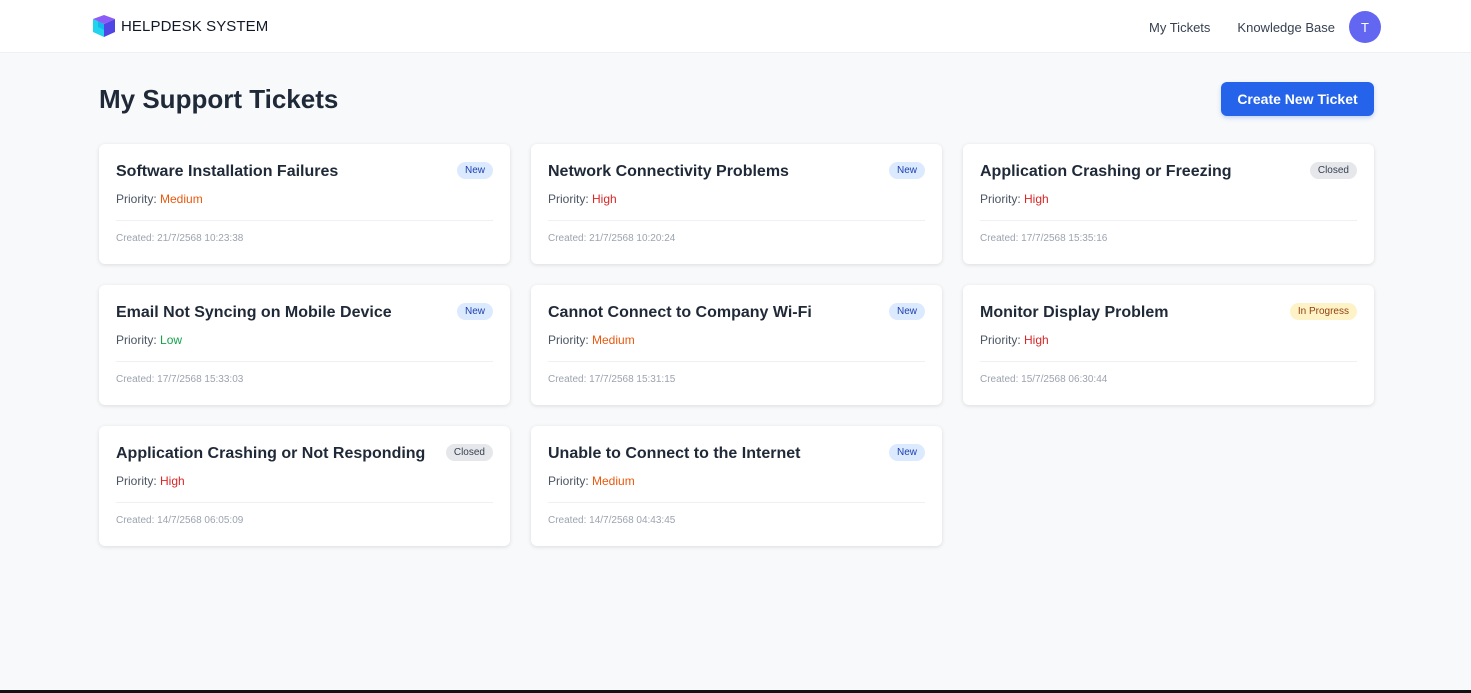 This screenshot has width=1471, height=693. I want to click on ticket-created: Created: 15/7/2568 06:30:44, so click(1168, 379).